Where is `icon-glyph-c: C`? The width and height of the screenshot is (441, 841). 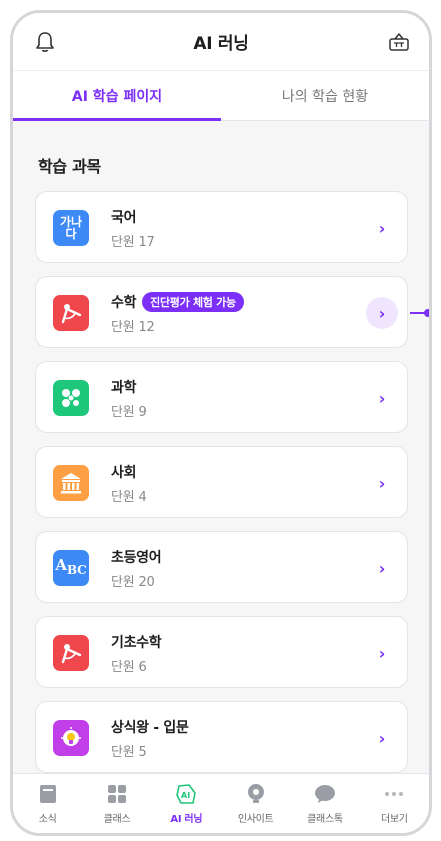 icon-glyph-c: C is located at coordinates (82, 570).